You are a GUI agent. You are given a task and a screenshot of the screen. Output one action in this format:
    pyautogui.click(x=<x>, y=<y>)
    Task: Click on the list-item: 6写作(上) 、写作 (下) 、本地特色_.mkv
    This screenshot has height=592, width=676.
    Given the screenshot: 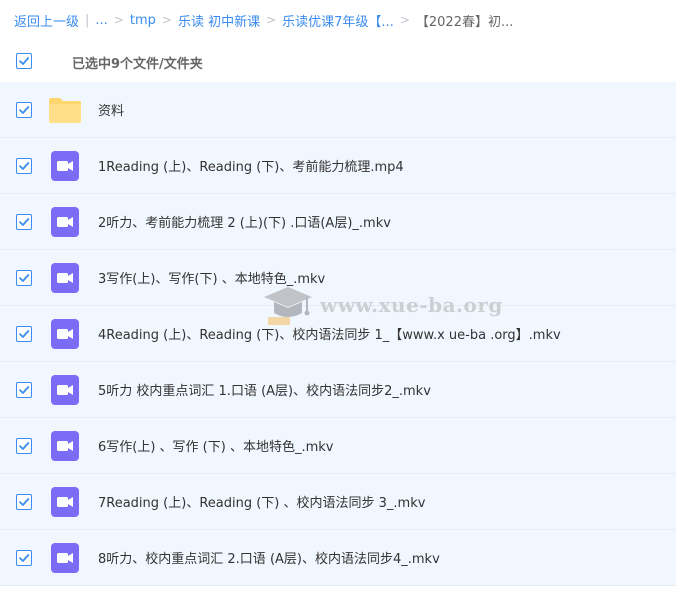 What is the action you would take?
    pyautogui.click(x=338, y=446)
    